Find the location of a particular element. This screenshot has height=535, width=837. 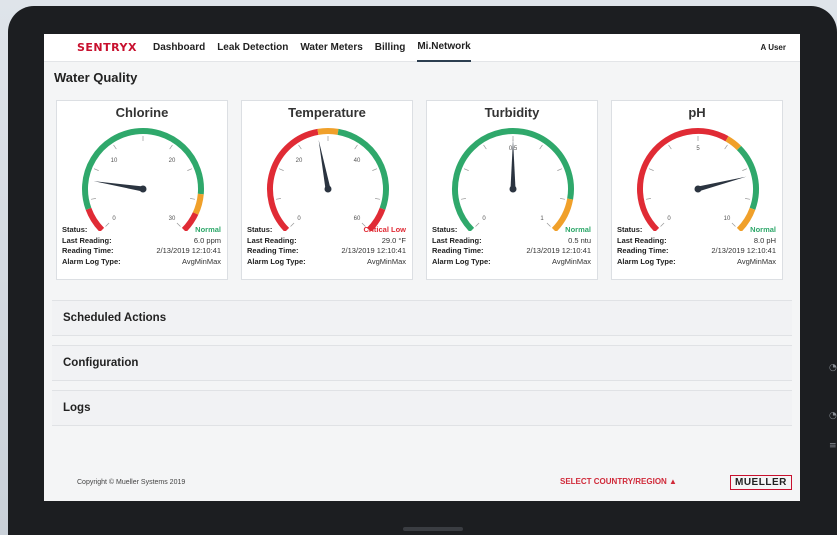

gauge-title: pH is located at coordinates (697, 112).